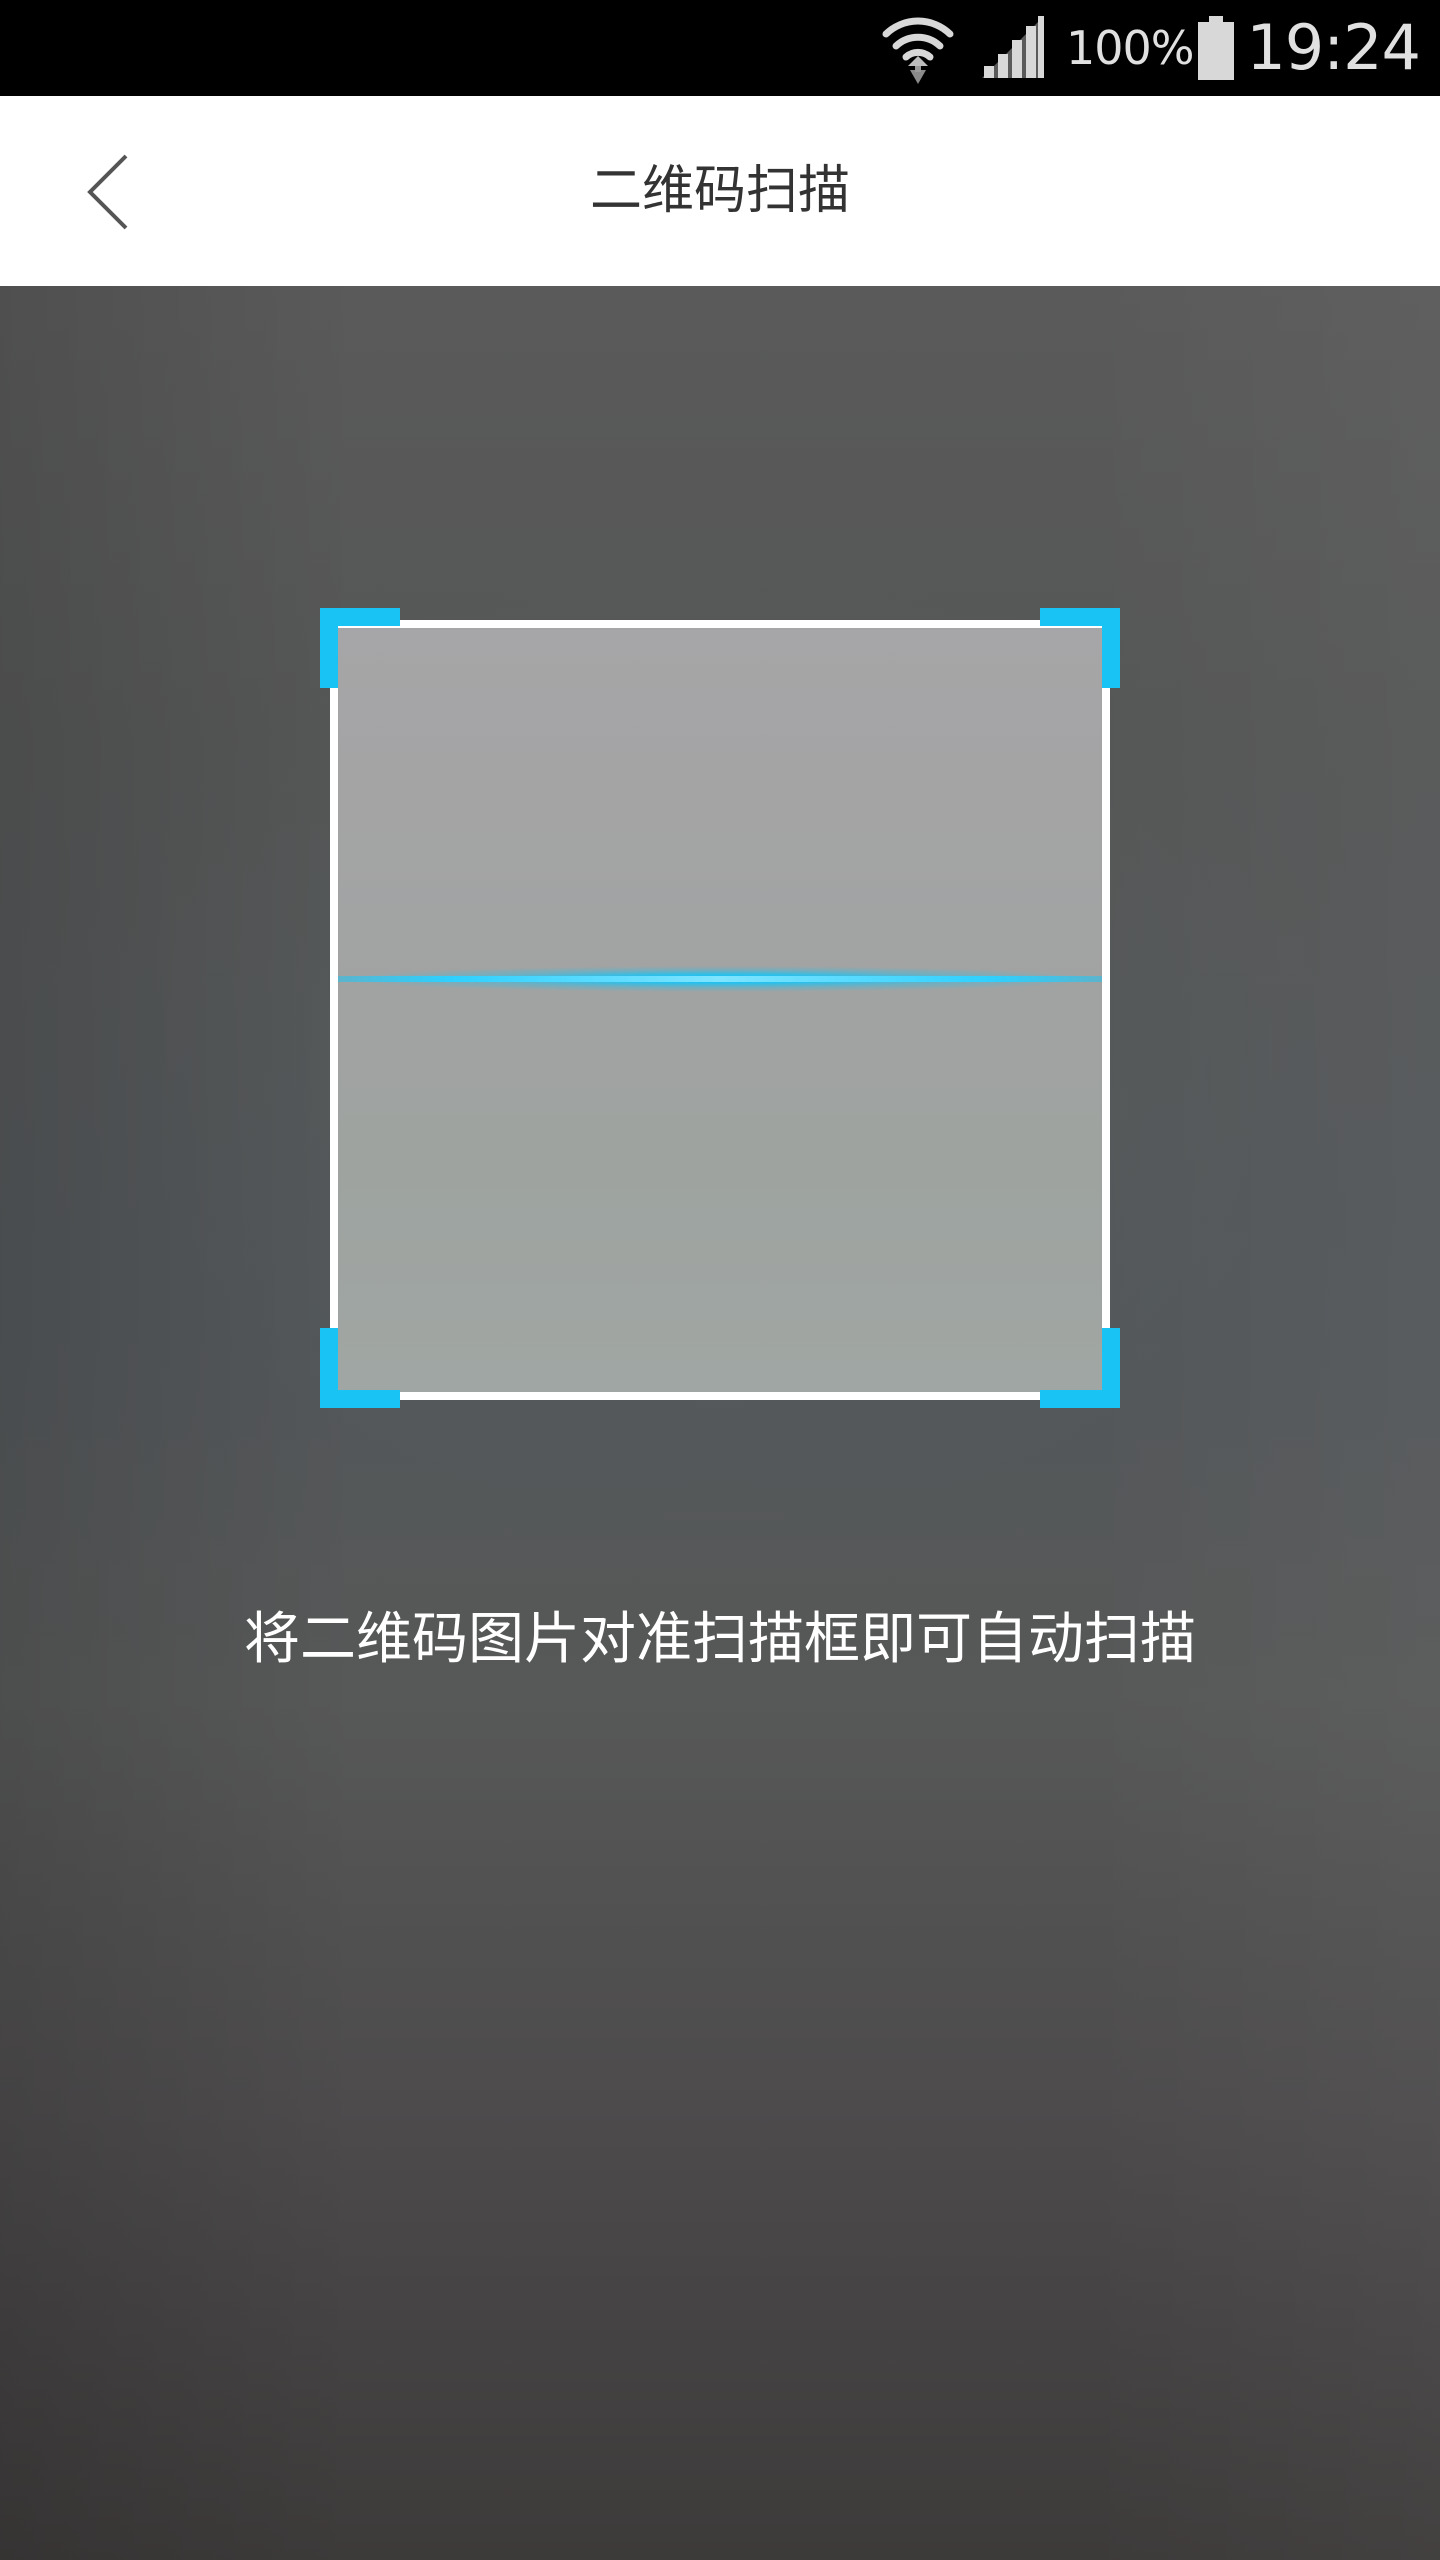 The height and width of the screenshot is (2560, 1440). I want to click on back-button, so click(115, 191).